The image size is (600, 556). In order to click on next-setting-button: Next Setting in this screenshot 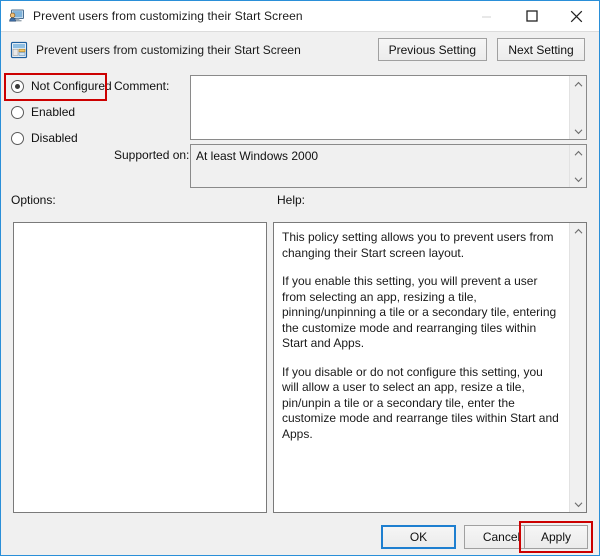, I will do `click(541, 49)`.